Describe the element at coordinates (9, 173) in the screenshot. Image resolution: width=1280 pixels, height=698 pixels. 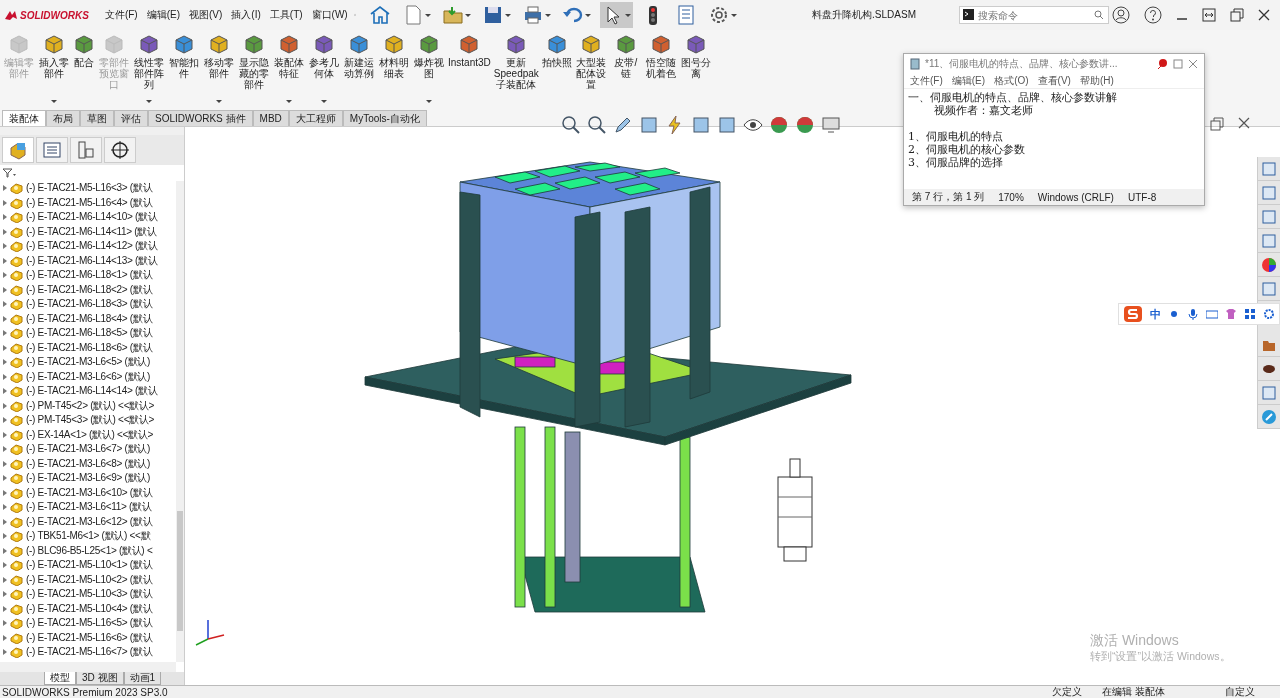
I see `filter-icon` at that location.